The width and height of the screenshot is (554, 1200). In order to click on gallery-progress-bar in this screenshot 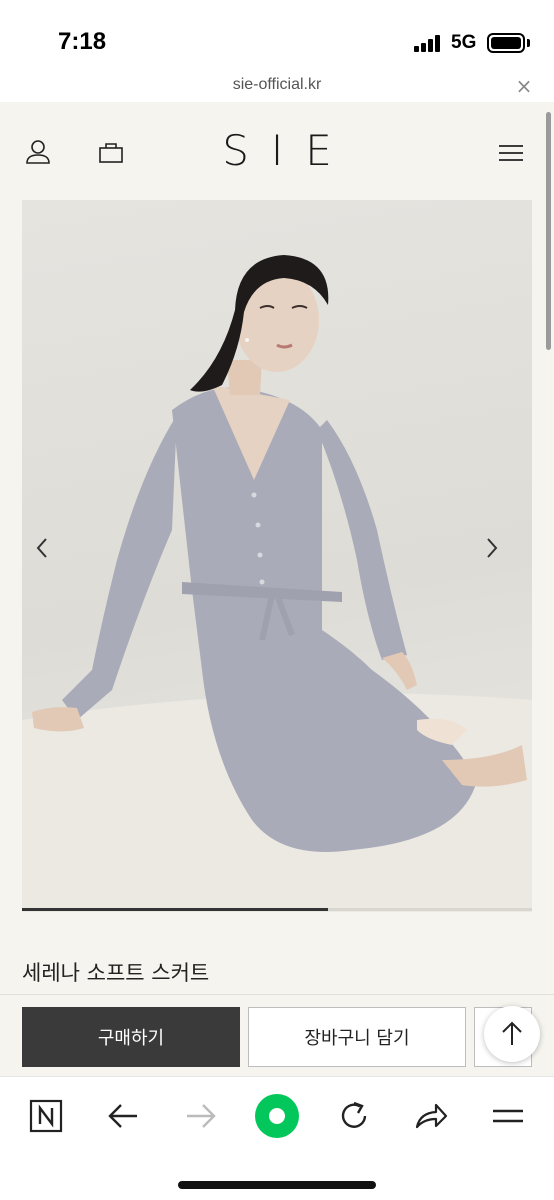, I will do `click(277, 909)`.